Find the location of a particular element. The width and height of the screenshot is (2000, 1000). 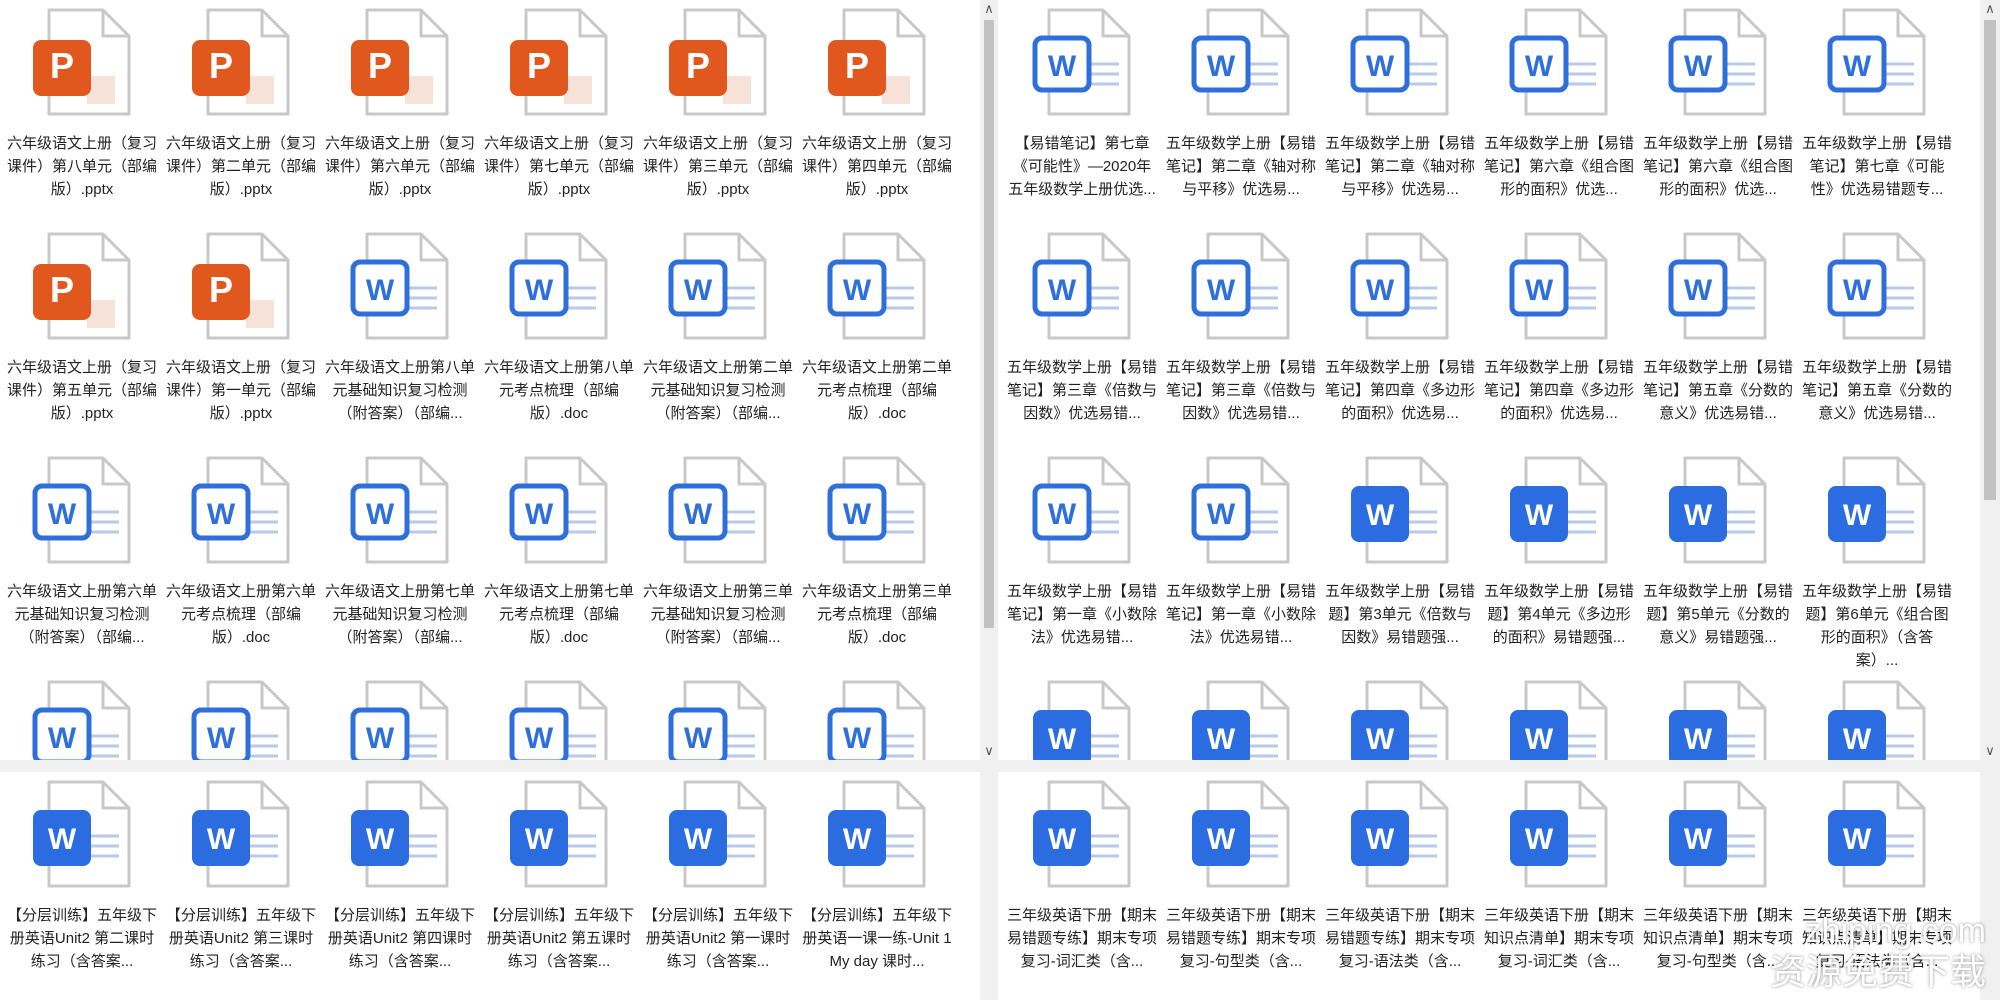

file-item: W 六年级语文上册第二单元考点梳理（部编版）.doc is located at coordinates (877, 331).